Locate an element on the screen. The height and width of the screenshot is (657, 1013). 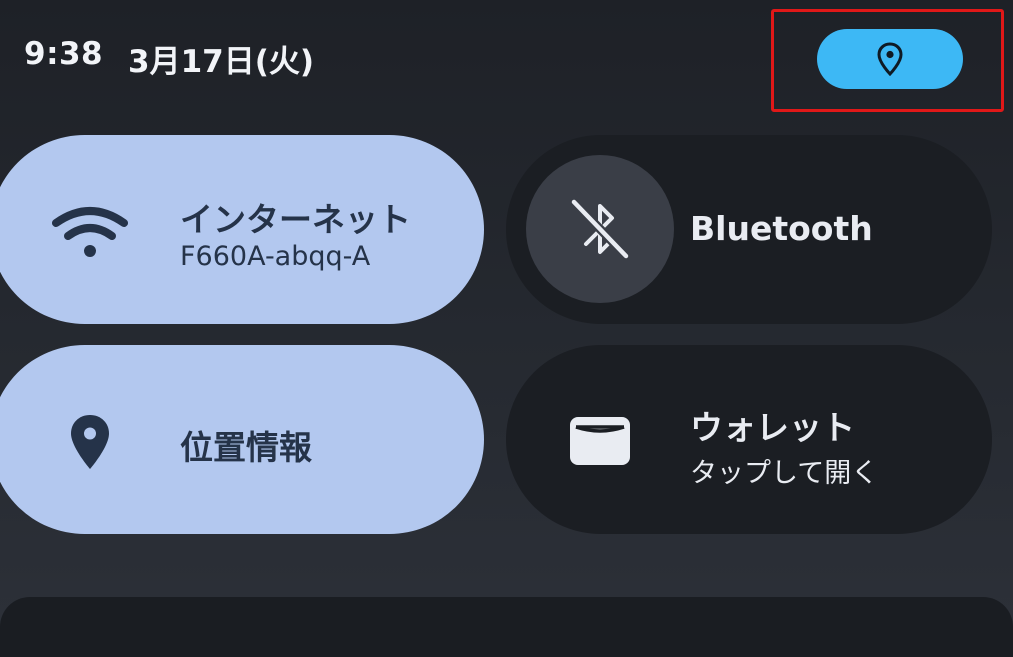
tile-wallet: ウォレット タップして開く is located at coordinates (749, 439).